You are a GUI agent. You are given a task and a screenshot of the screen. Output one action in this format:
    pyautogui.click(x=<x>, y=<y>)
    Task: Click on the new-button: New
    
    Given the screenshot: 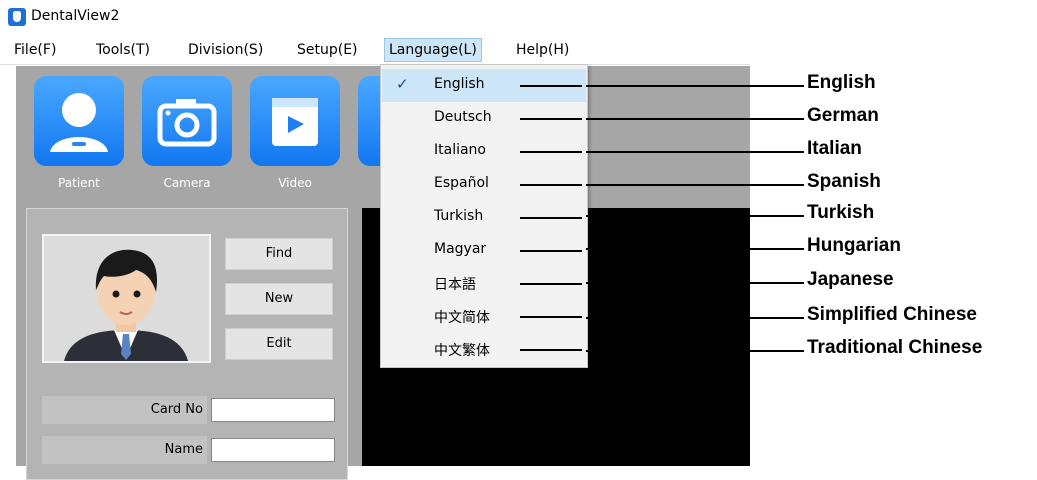 What is the action you would take?
    pyautogui.click(x=279, y=299)
    